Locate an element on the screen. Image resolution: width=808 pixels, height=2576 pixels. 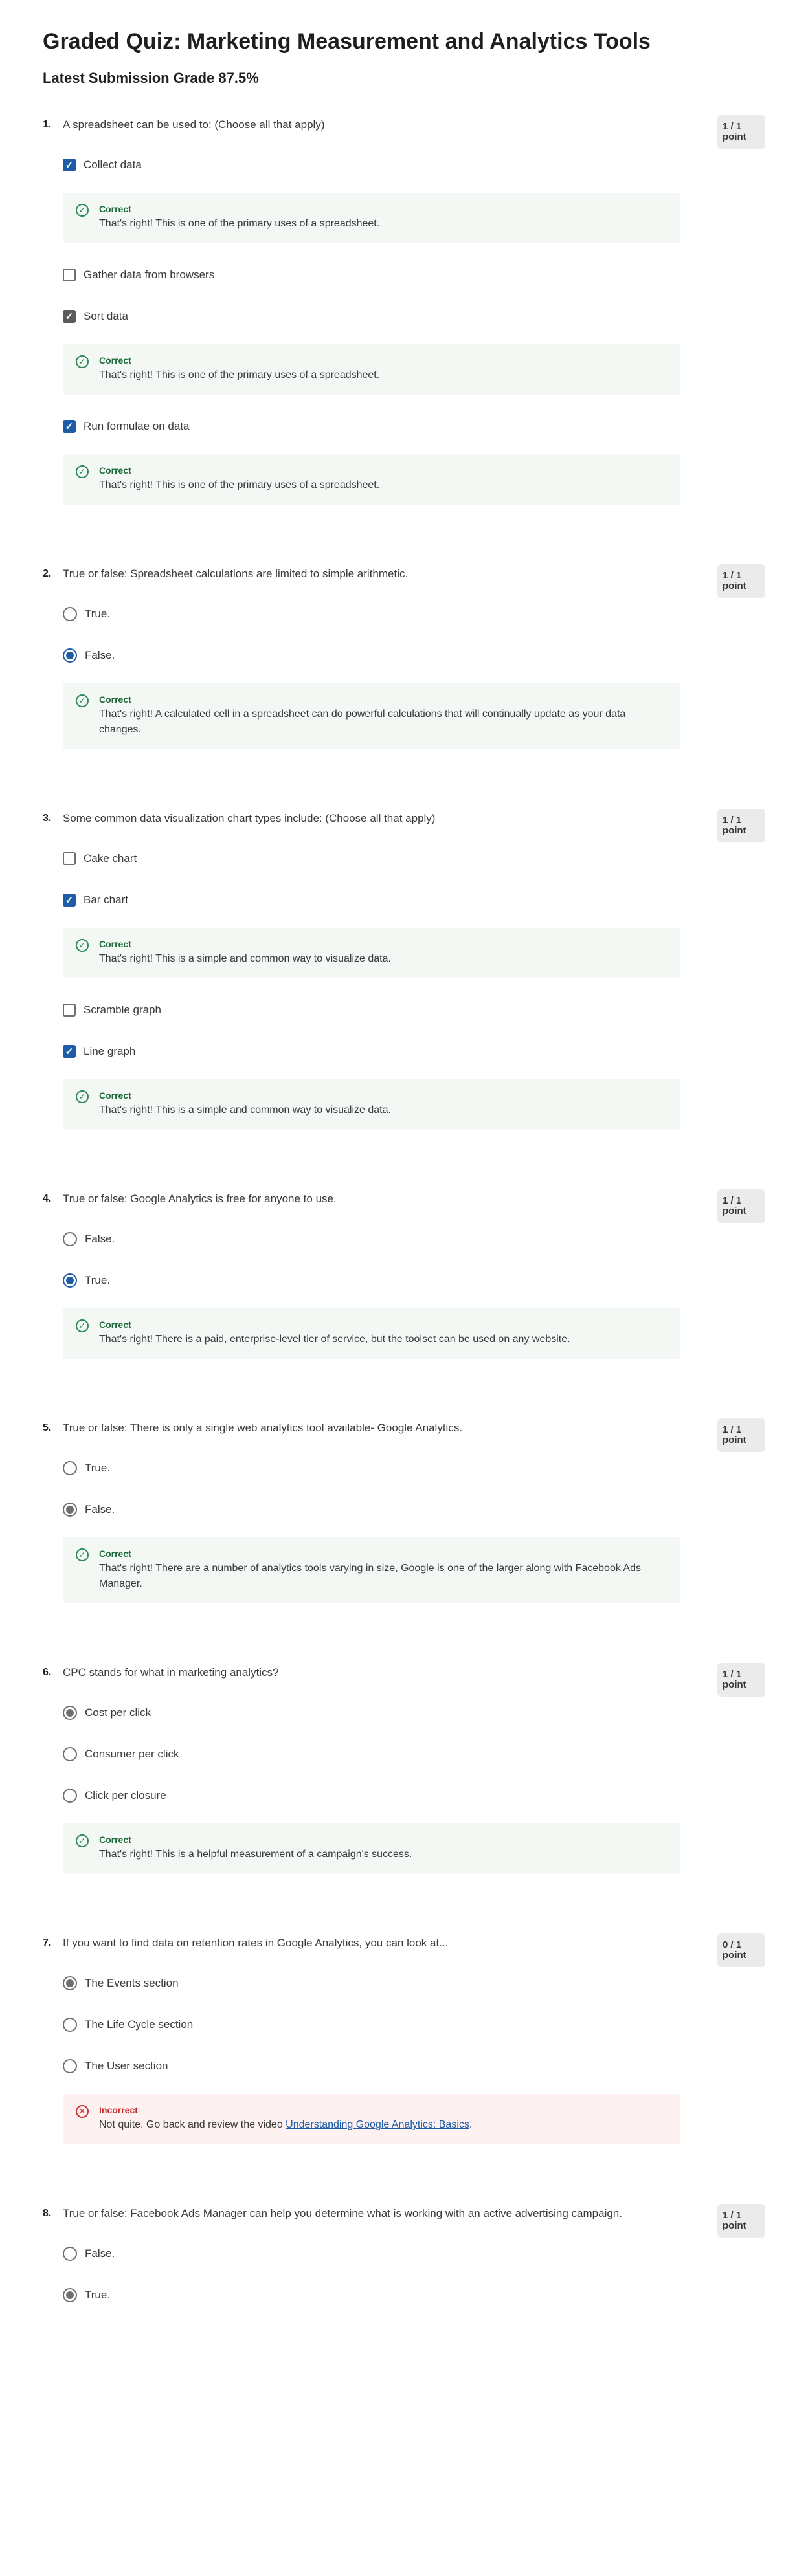
radio-option: The User section is located at coordinates (414, 2066).